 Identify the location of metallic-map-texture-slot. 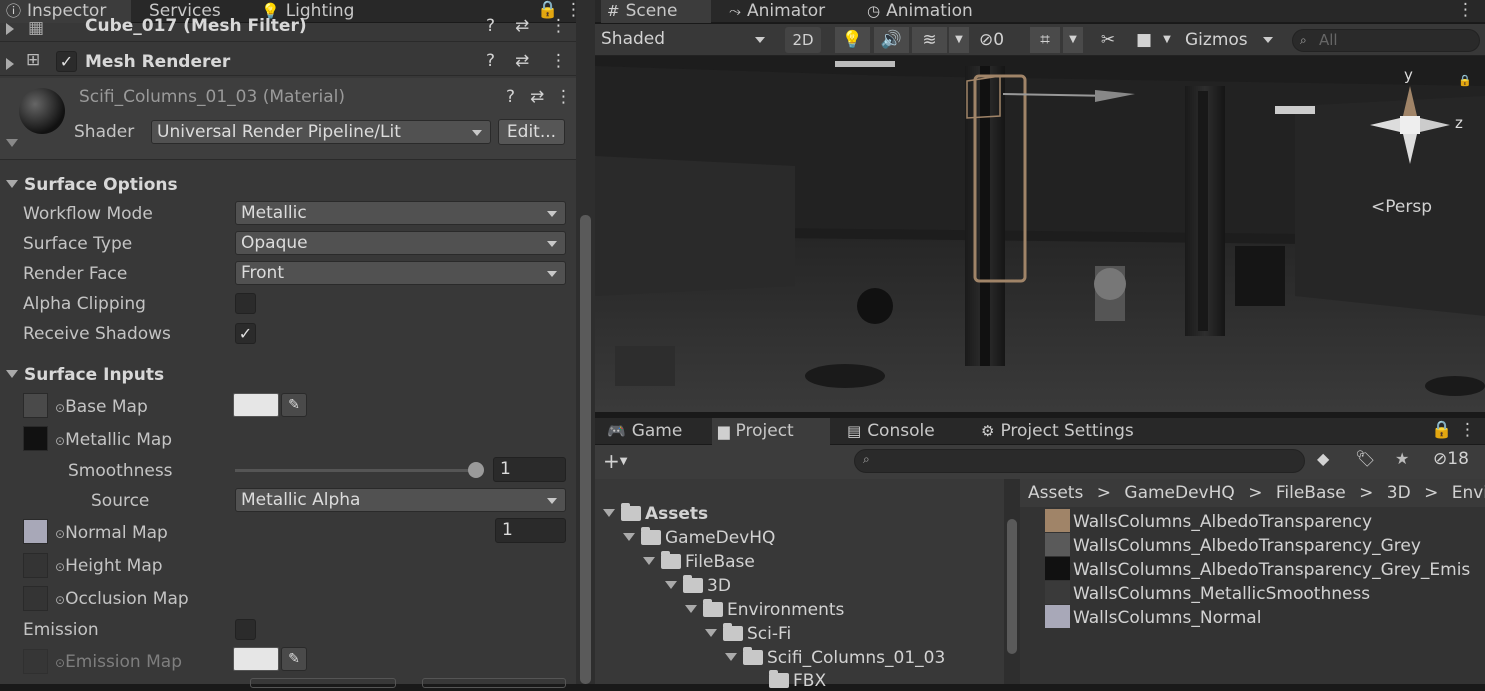
(35, 438).